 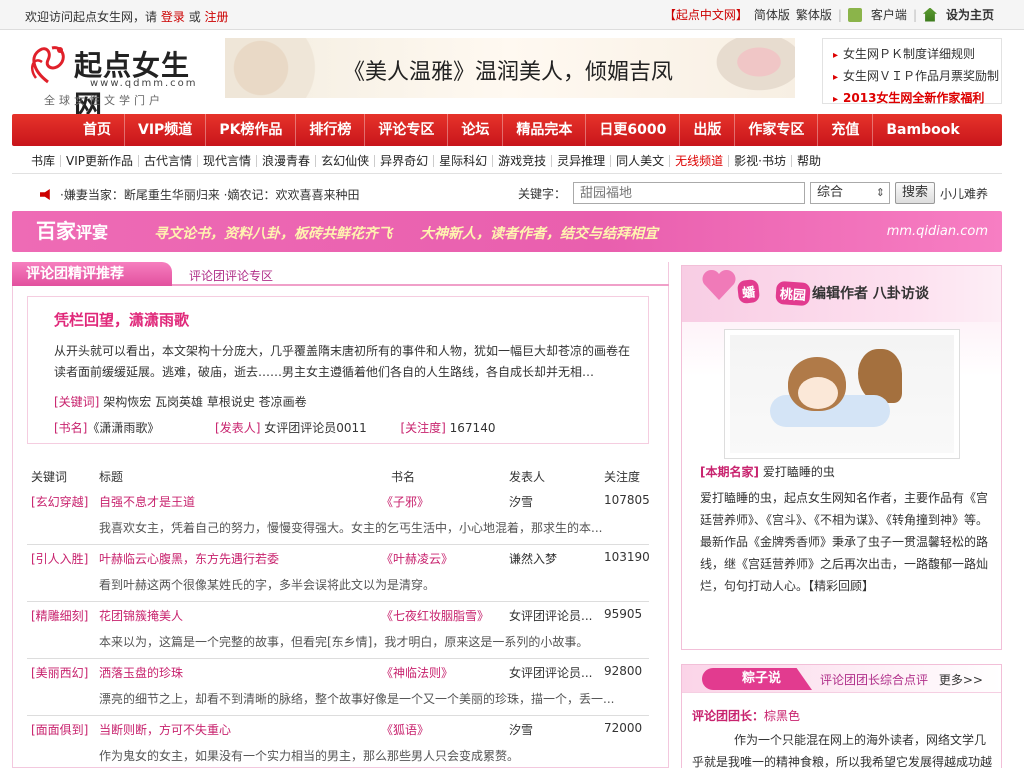 I want to click on home-icon, so click(x=929, y=14).